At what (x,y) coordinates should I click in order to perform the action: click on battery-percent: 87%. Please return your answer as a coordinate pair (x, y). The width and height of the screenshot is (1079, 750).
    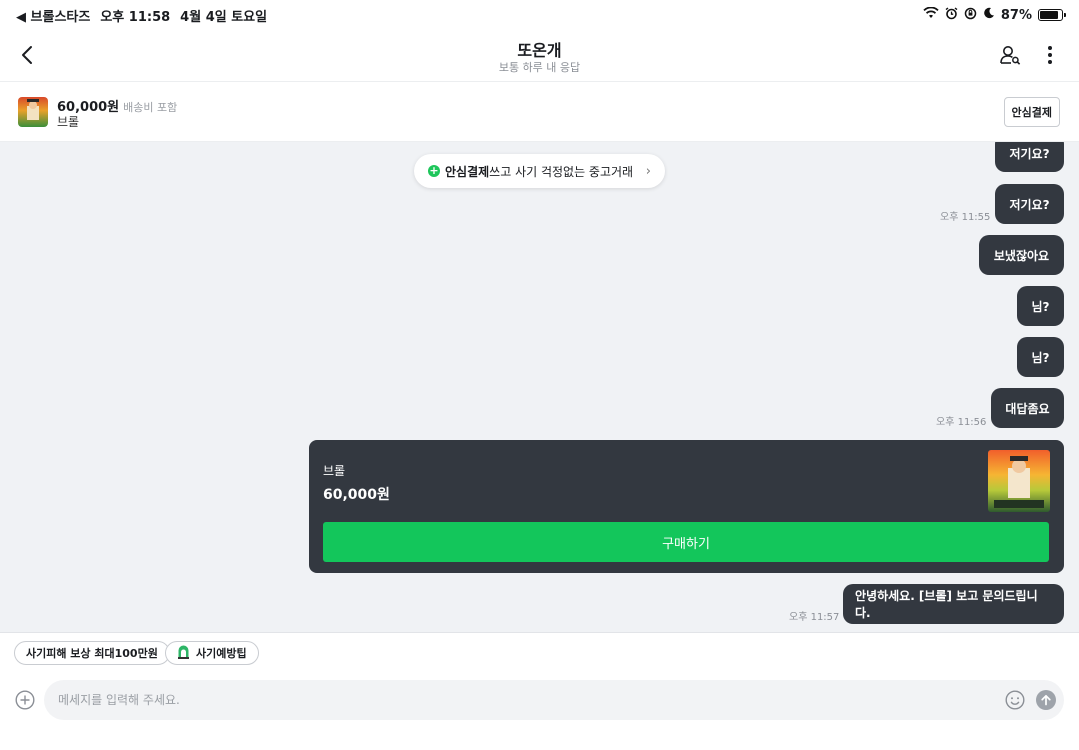
    Looking at the image, I should click on (1016, 15).